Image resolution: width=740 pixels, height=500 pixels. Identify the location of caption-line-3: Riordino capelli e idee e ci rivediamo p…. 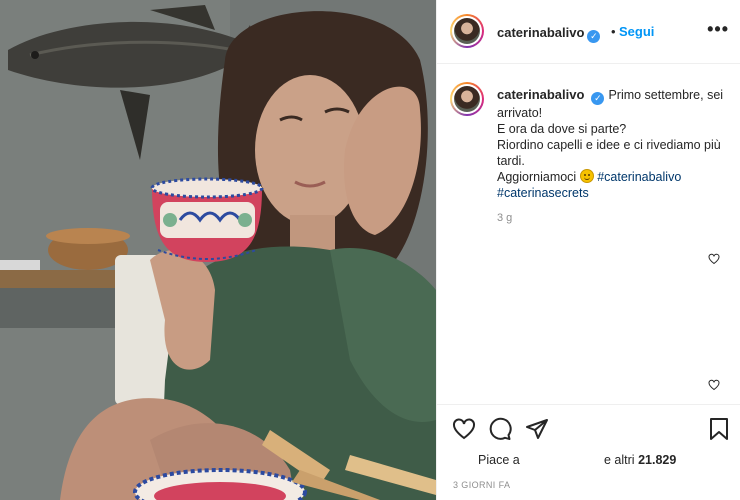
(609, 153).